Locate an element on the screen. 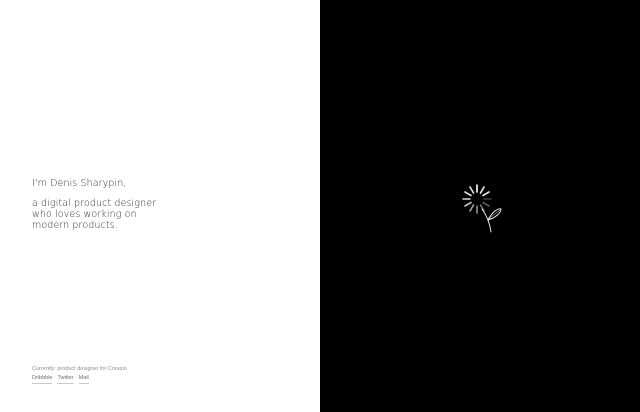 The width and height of the screenshot is (640, 412). flower-loader-icon is located at coordinates (482, 208).